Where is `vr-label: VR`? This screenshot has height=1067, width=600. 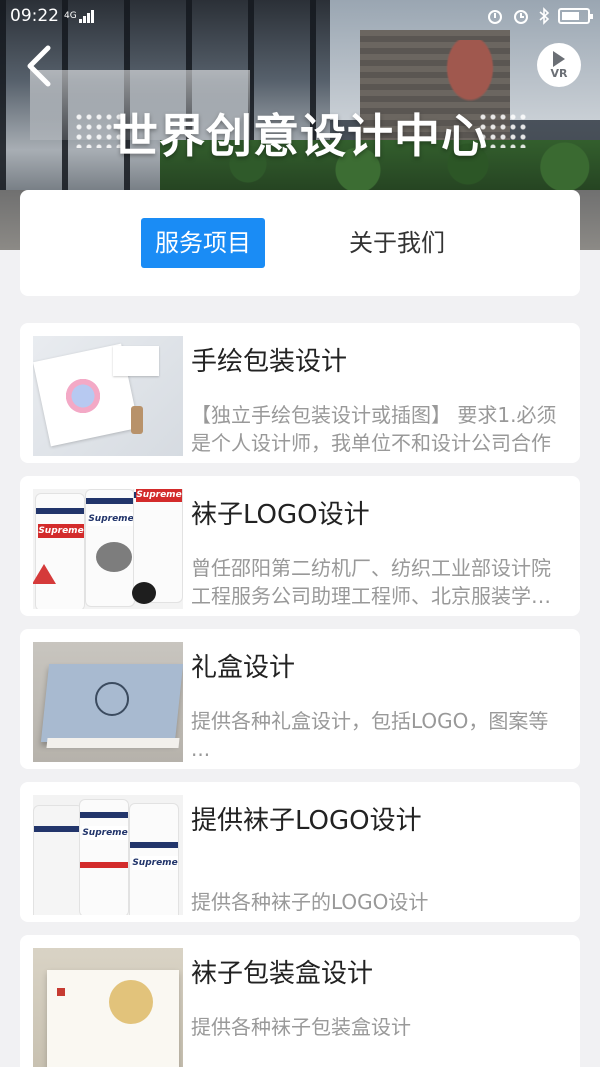
vr-label: VR is located at coordinates (559, 73).